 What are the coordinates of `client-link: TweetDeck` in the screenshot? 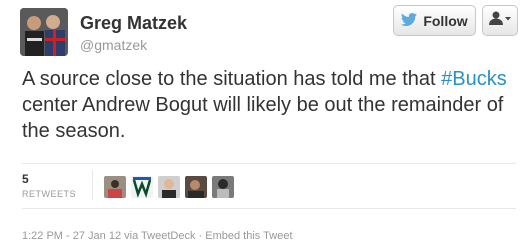 It's located at (168, 236).